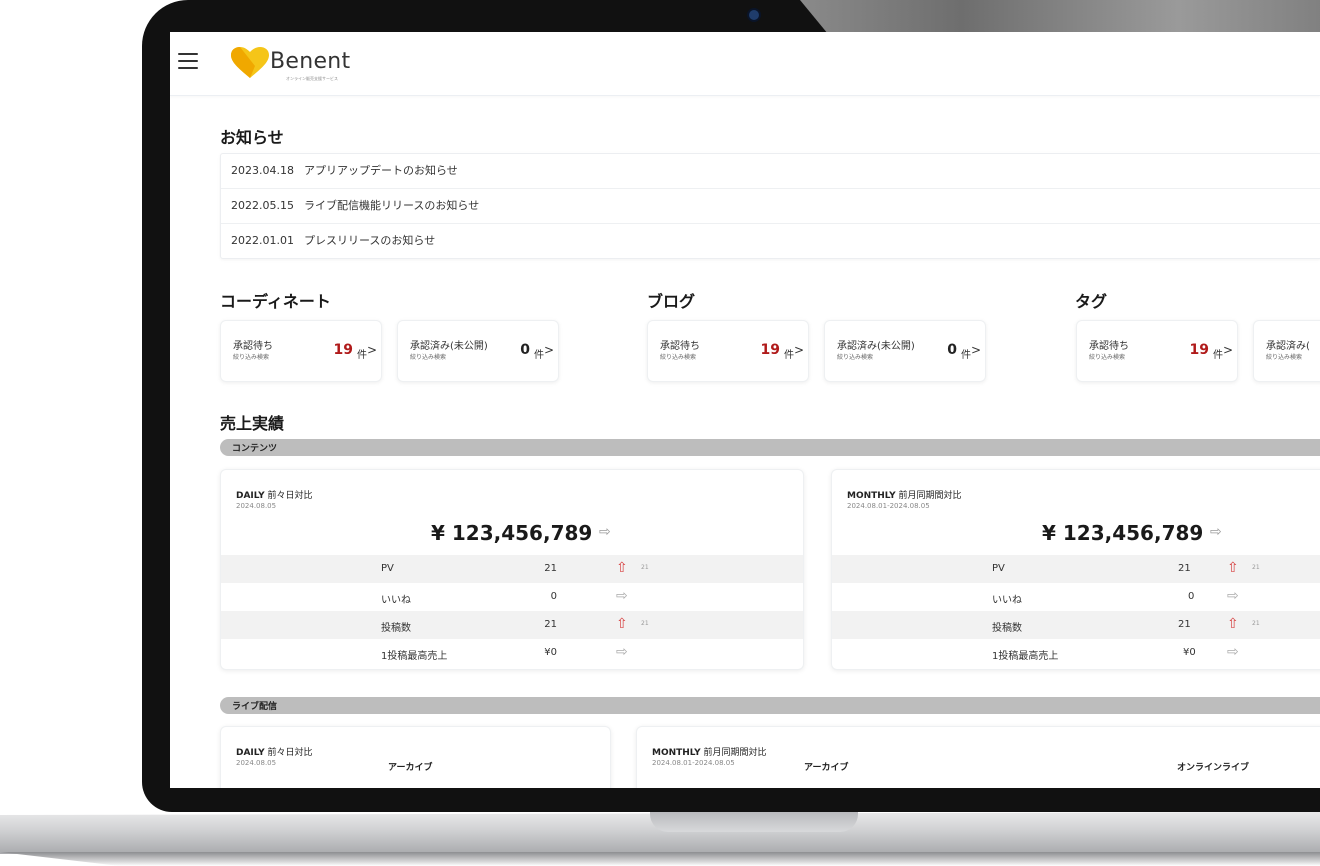 The height and width of the screenshot is (866, 1320). What do you see at coordinates (770, 447) in the screenshot?
I see `contents-section-bar: コンテンツ` at bounding box center [770, 447].